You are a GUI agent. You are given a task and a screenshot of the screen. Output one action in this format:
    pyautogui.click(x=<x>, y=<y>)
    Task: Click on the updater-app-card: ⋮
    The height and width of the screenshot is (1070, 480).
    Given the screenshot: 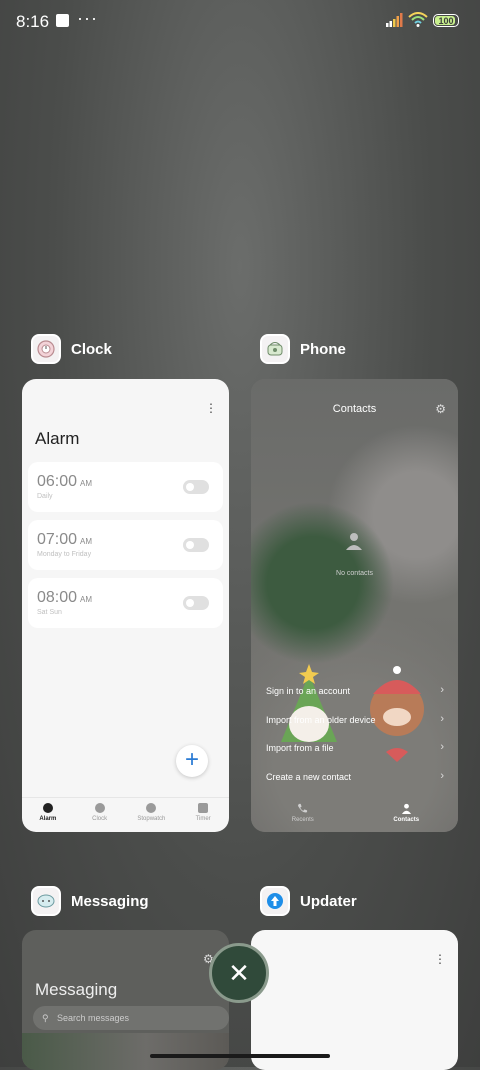 What is the action you would take?
    pyautogui.click(x=354, y=1000)
    